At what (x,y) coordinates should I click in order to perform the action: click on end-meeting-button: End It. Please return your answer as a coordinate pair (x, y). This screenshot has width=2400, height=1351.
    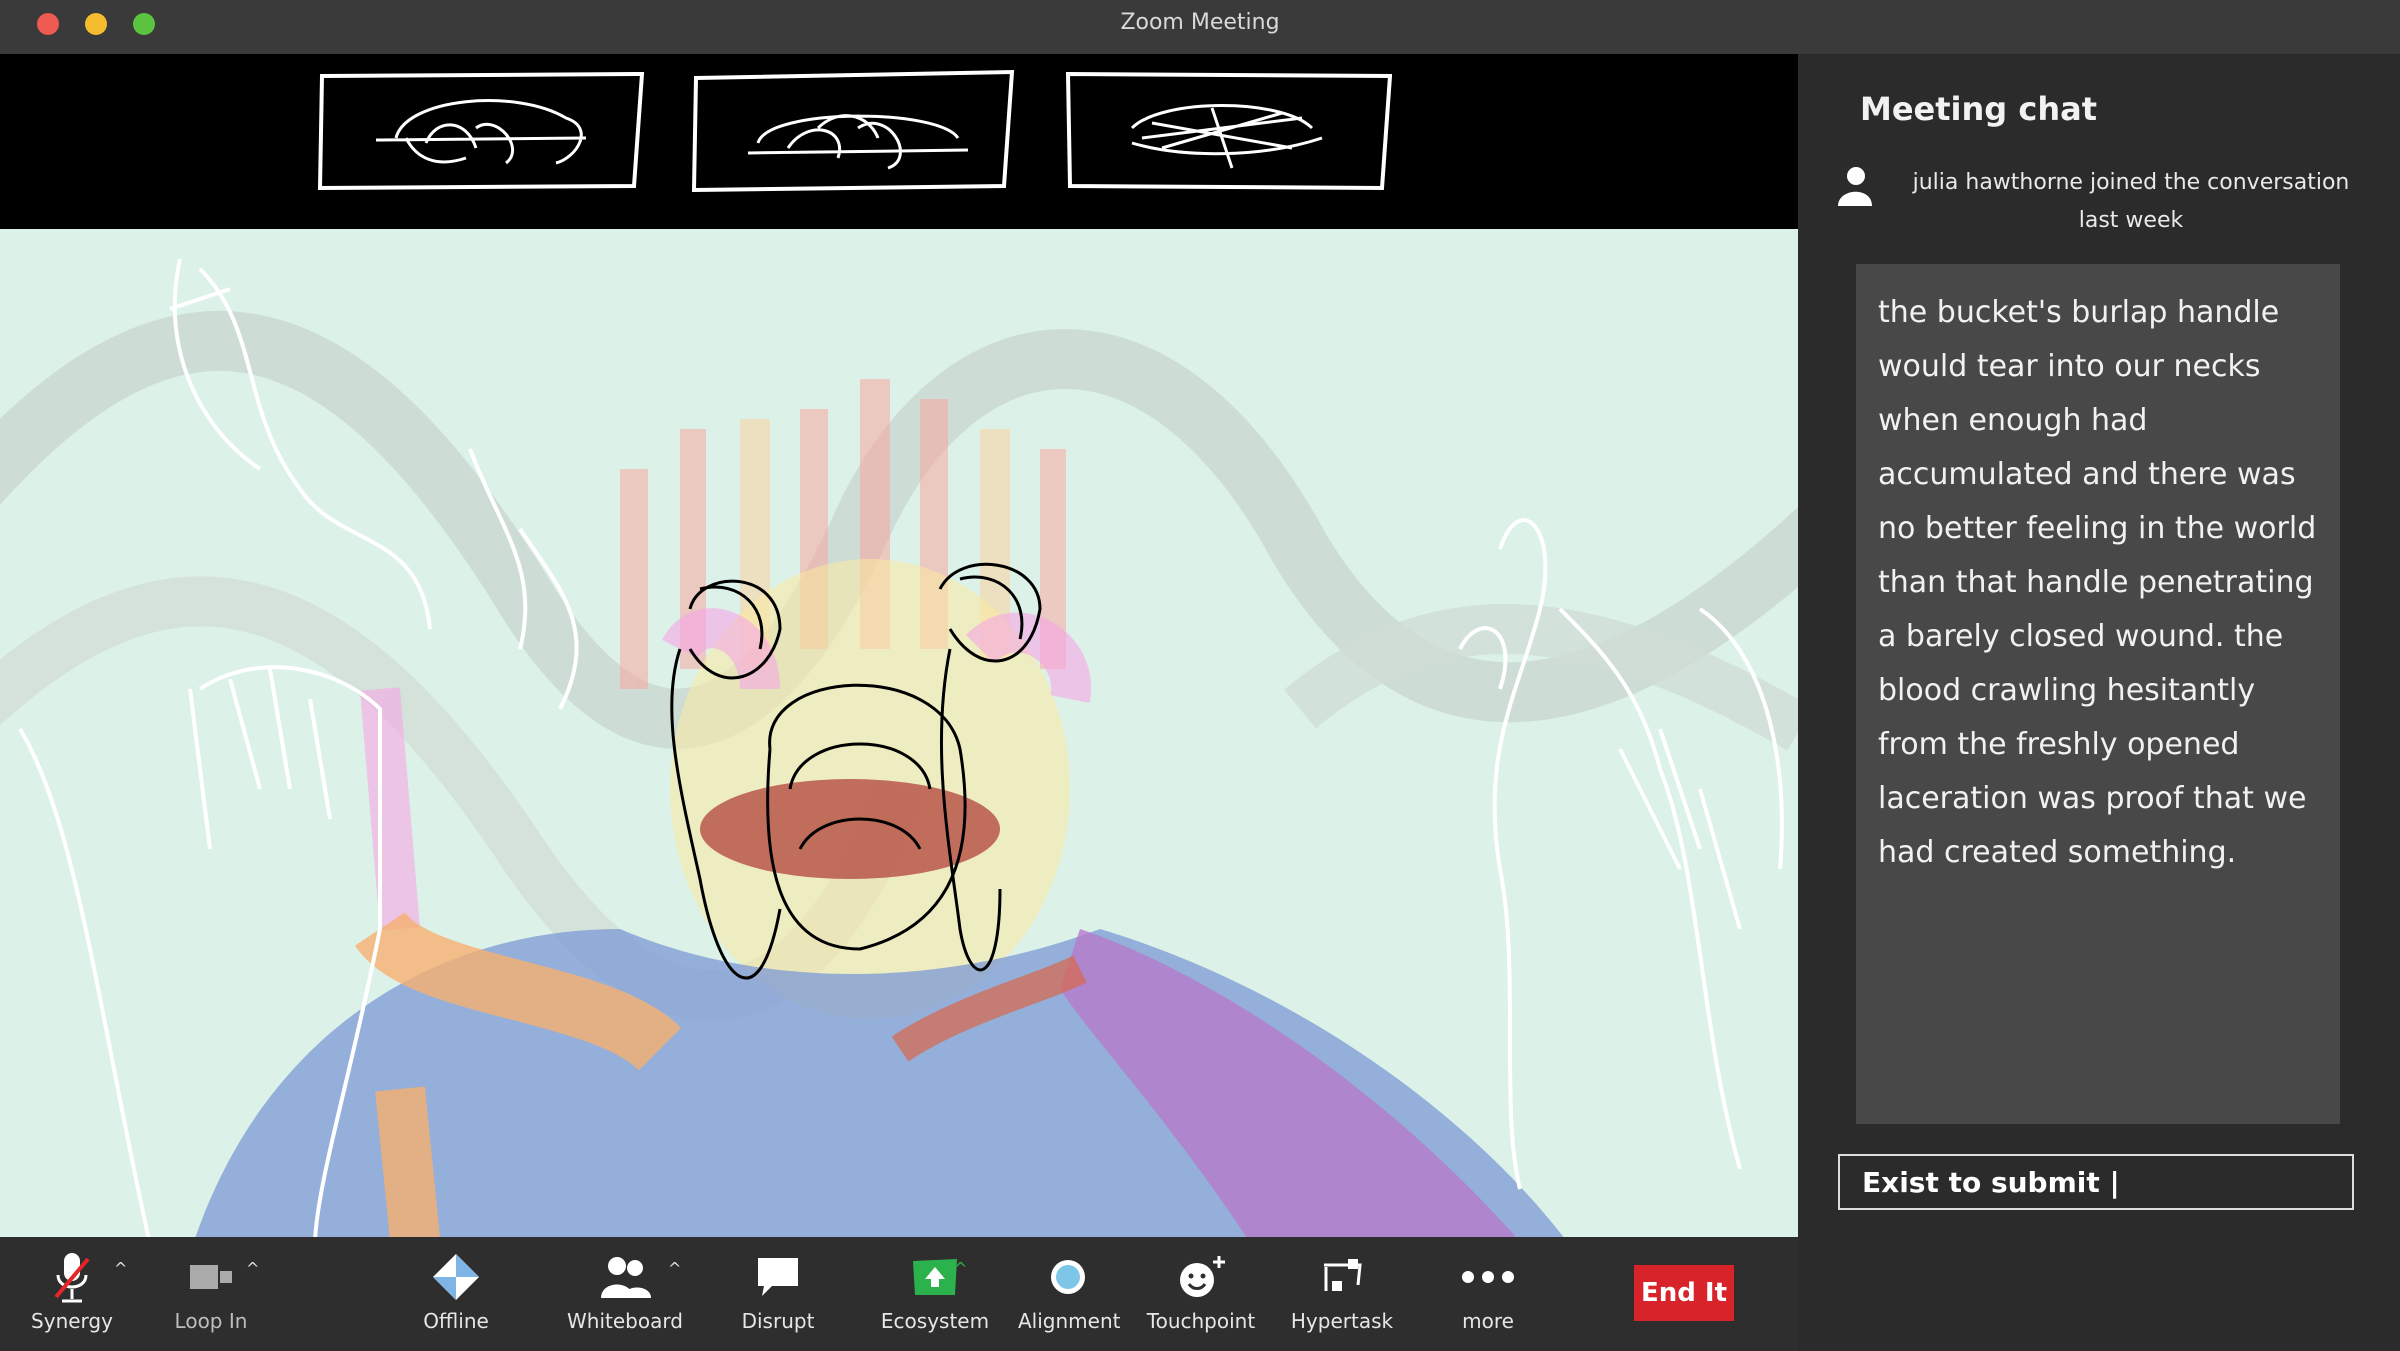
    Looking at the image, I should click on (1684, 1293).